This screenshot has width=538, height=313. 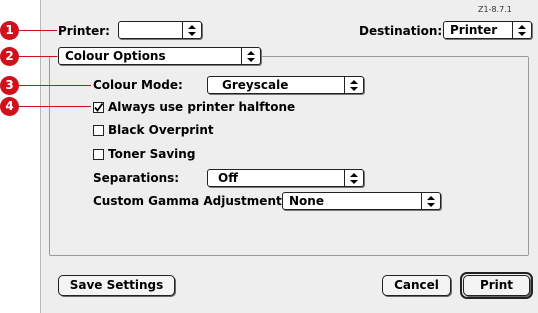 What do you see at coordinates (474, 30) in the screenshot?
I see `destination-value: Printer` at bounding box center [474, 30].